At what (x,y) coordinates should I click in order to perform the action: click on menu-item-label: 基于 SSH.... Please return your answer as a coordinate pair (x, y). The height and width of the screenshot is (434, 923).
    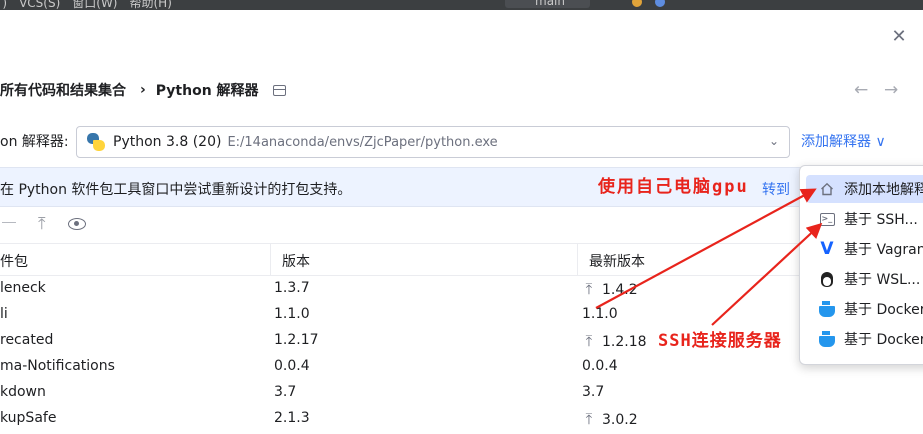
    Looking at the image, I should click on (881, 220).